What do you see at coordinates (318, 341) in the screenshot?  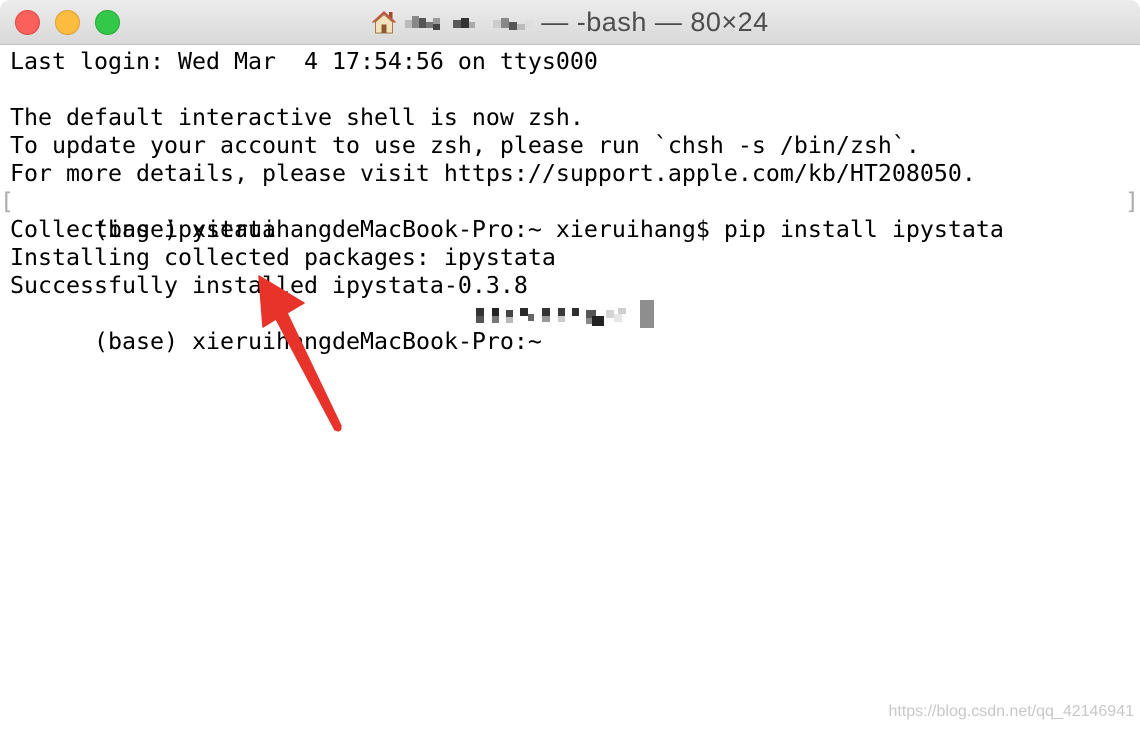 I see `prompt-text: (base) xieruihangdeMacBook-Pro:~` at bounding box center [318, 341].